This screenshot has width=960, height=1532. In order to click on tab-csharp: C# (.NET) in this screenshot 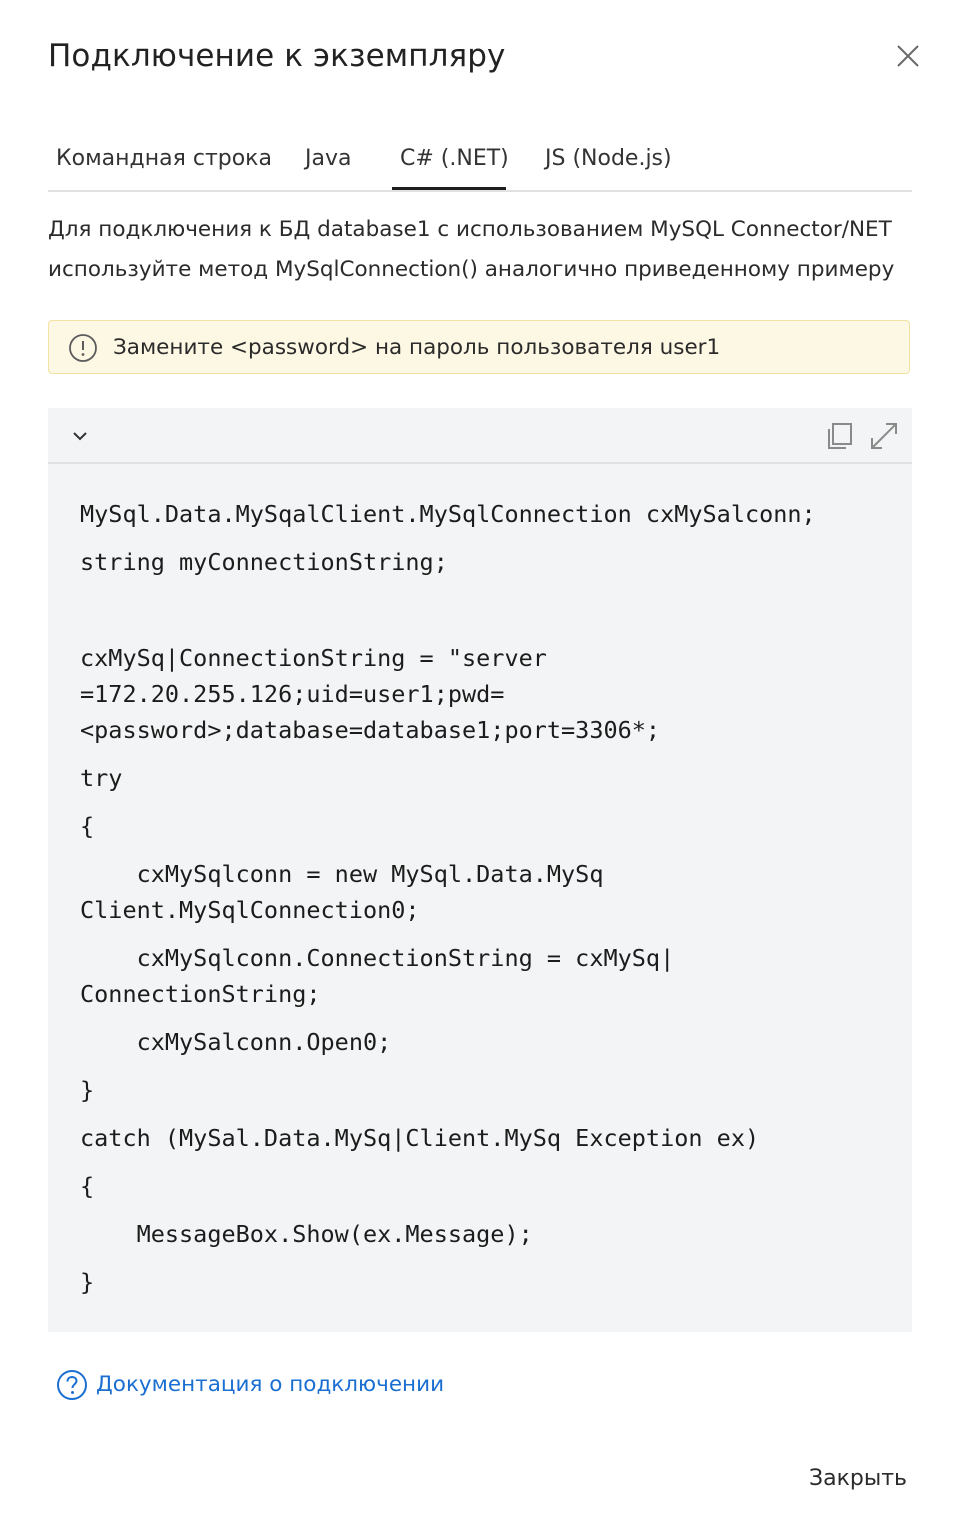, I will do `click(454, 158)`.